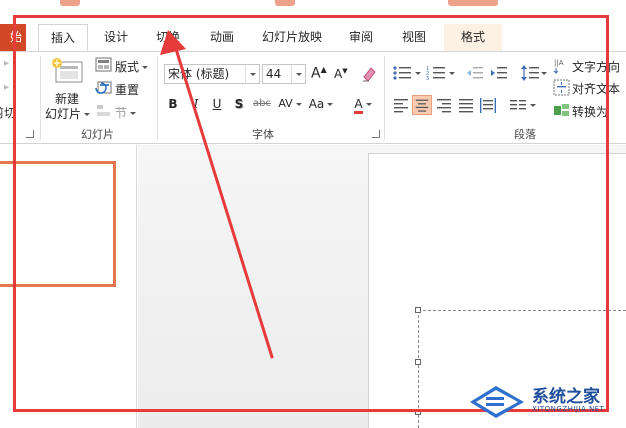 Image resolution: width=626 pixels, height=428 pixels. What do you see at coordinates (196, 104) in the screenshot?
I see `italic-button: I` at bounding box center [196, 104].